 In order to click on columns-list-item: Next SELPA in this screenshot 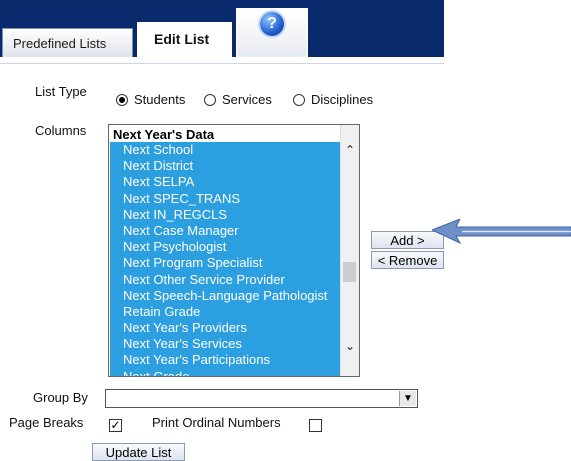, I will do `click(226, 182)`.